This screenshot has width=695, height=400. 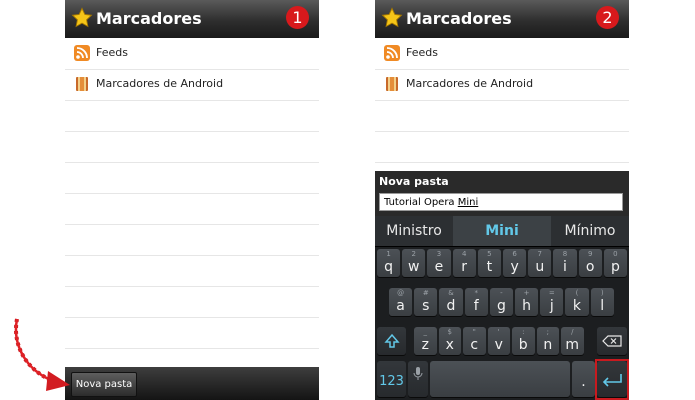 What do you see at coordinates (602, 306) in the screenshot?
I see `key-char-label: l` at bounding box center [602, 306].